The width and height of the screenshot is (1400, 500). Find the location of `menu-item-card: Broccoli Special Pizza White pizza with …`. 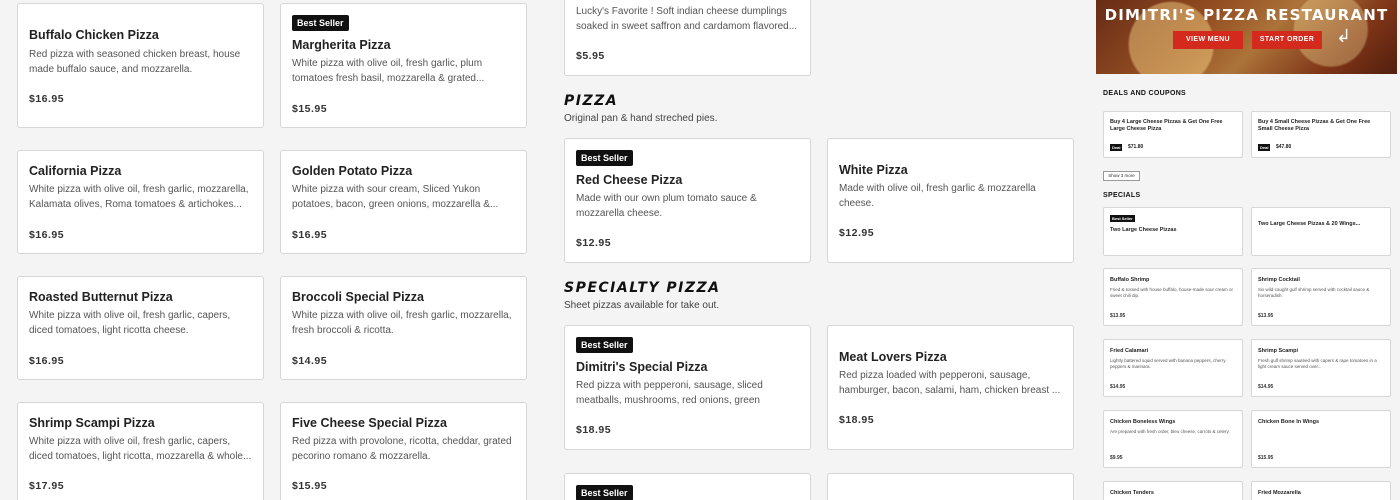

menu-item-card: Broccoli Special Pizza White pizza with … is located at coordinates (403, 328).